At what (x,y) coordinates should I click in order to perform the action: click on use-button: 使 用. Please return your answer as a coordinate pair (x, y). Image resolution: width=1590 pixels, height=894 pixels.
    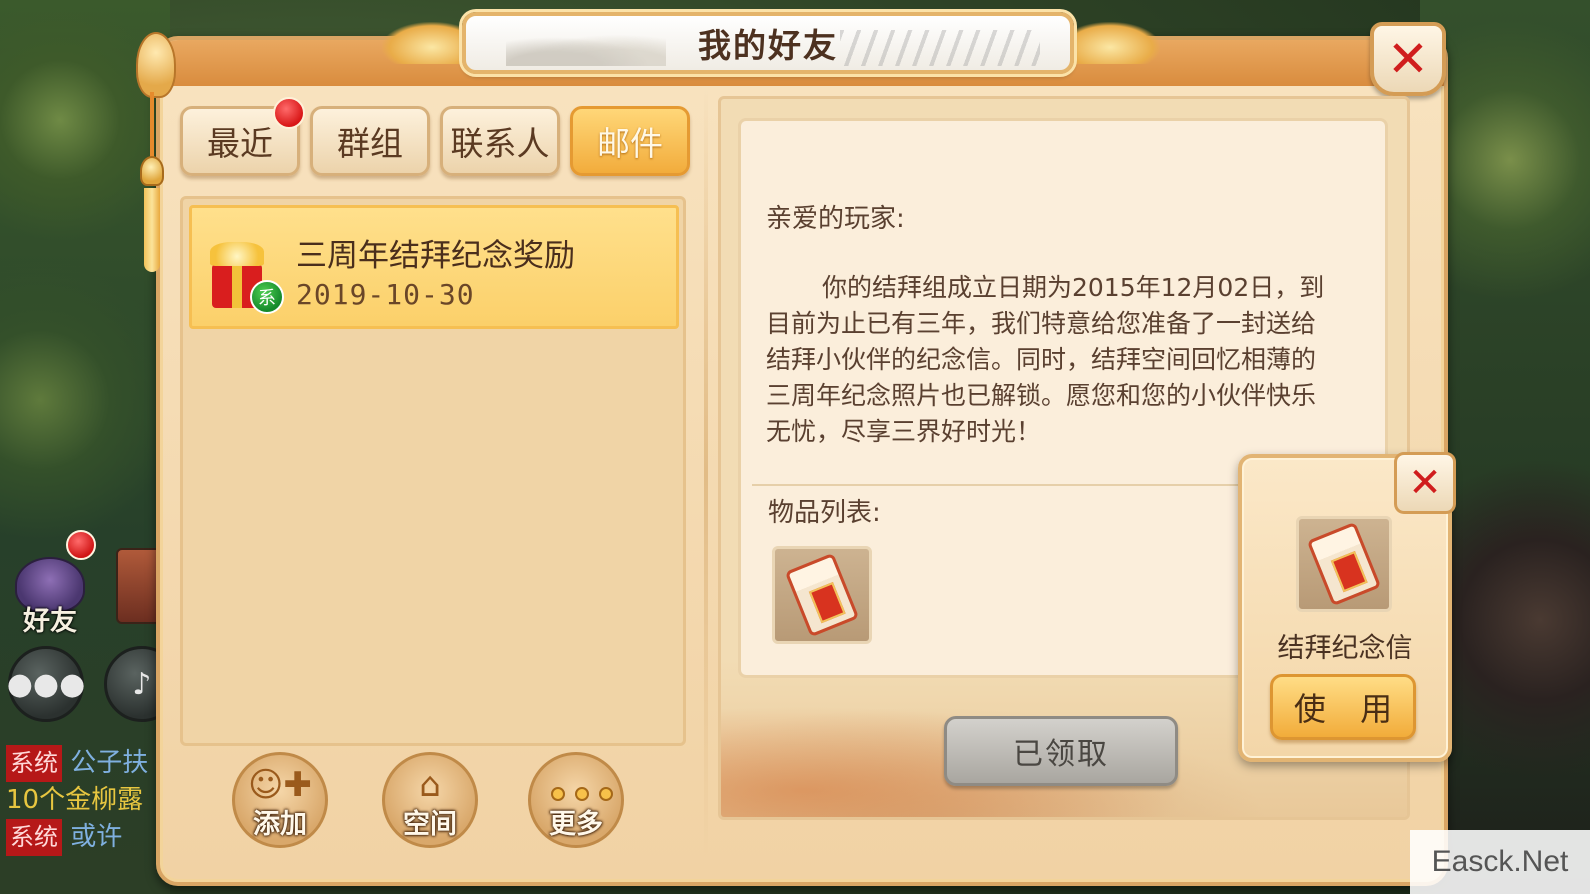
    Looking at the image, I should click on (1343, 707).